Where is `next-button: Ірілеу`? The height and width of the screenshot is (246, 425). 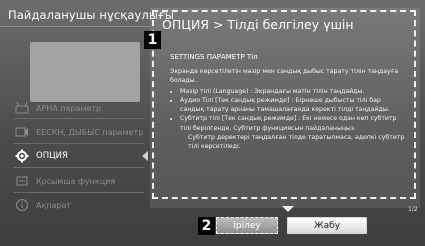
next-button: Ірілеу is located at coordinates (247, 225).